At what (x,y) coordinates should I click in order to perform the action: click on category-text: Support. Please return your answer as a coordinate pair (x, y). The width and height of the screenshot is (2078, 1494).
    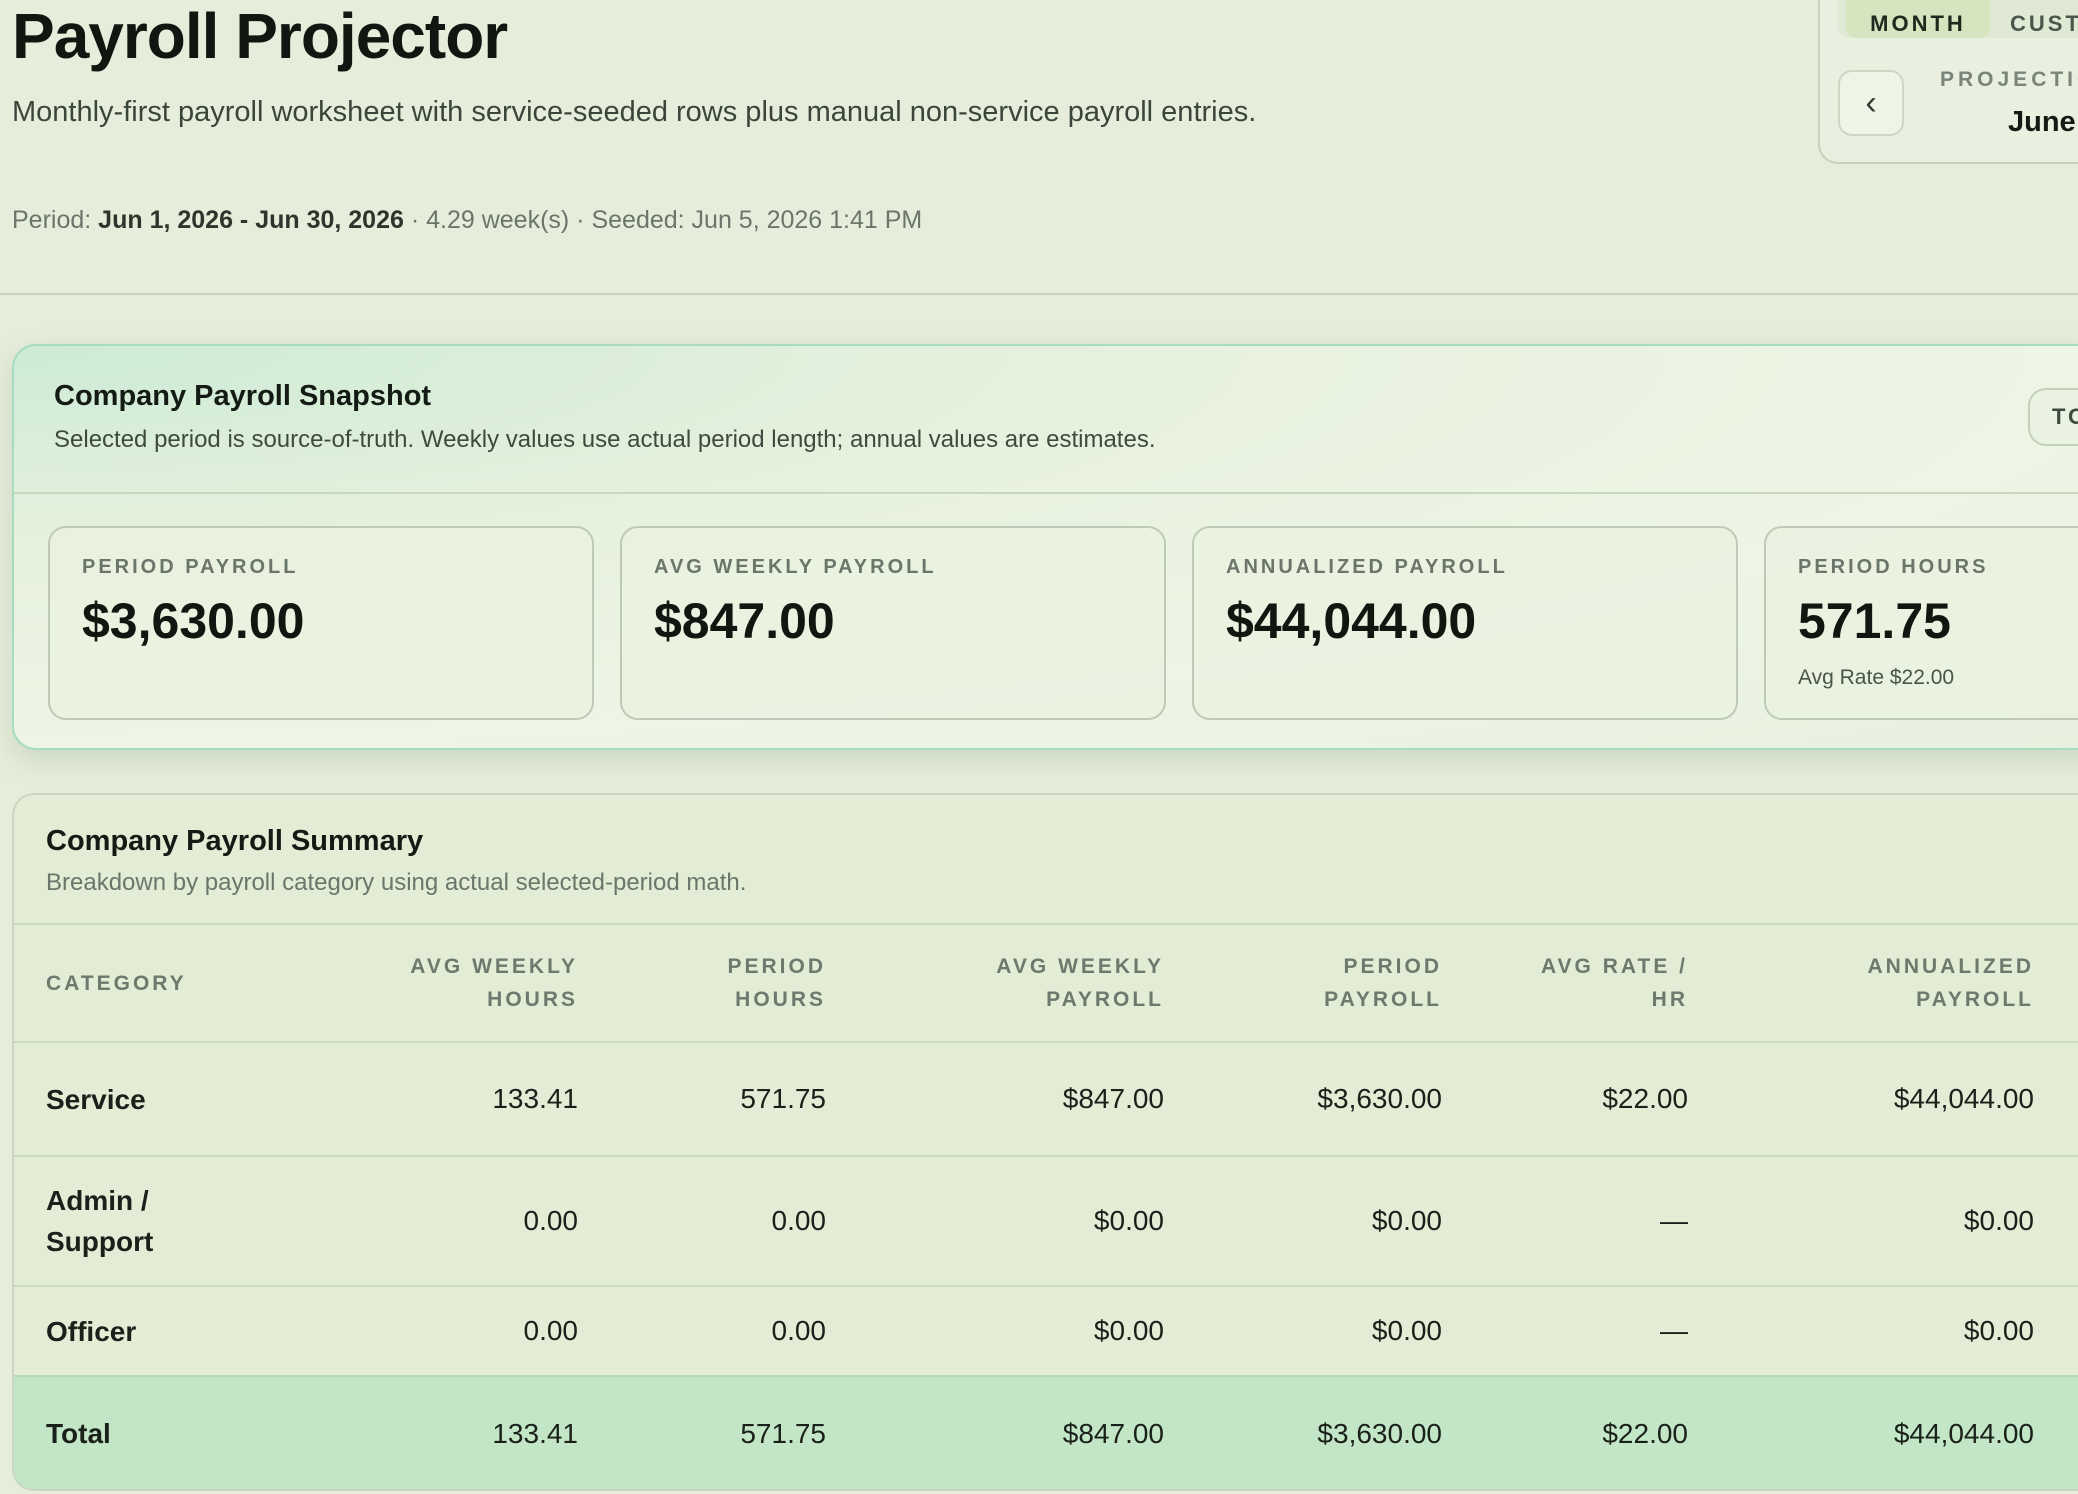
    Looking at the image, I should click on (100, 1241).